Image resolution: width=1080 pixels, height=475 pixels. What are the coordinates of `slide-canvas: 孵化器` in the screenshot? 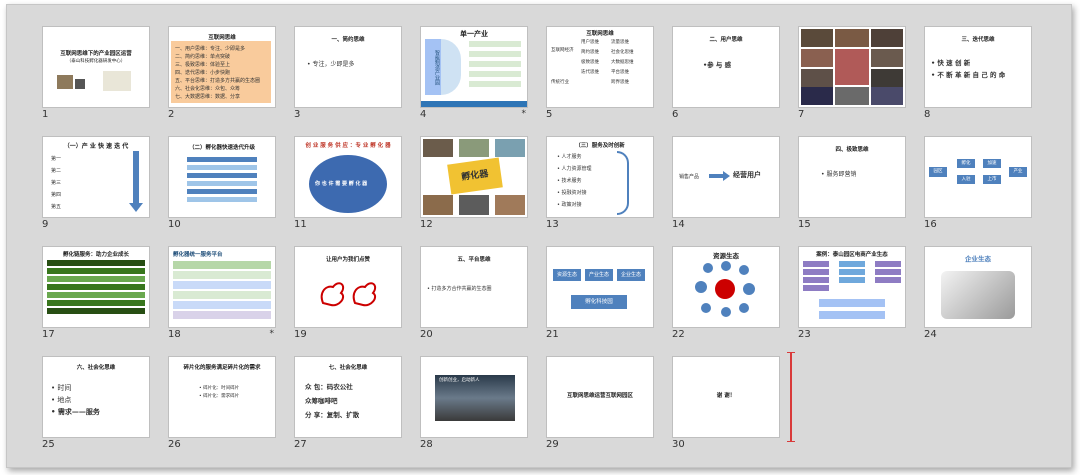 It's located at (474, 177).